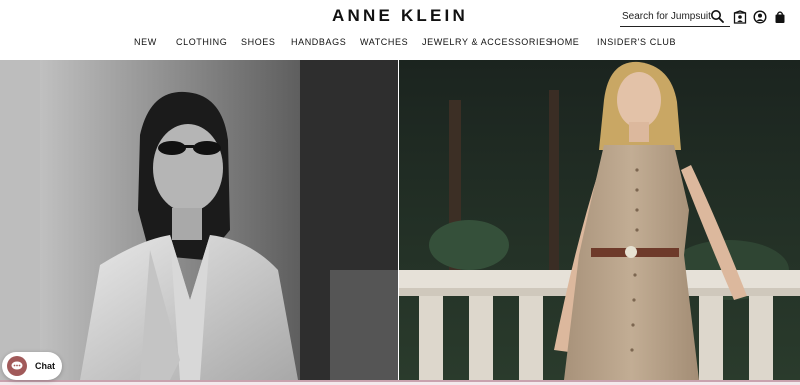 The width and height of the screenshot is (800, 385). What do you see at coordinates (564, 42) in the screenshot?
I see `nav-item-home: HOME` at bounding box center [564, 42].